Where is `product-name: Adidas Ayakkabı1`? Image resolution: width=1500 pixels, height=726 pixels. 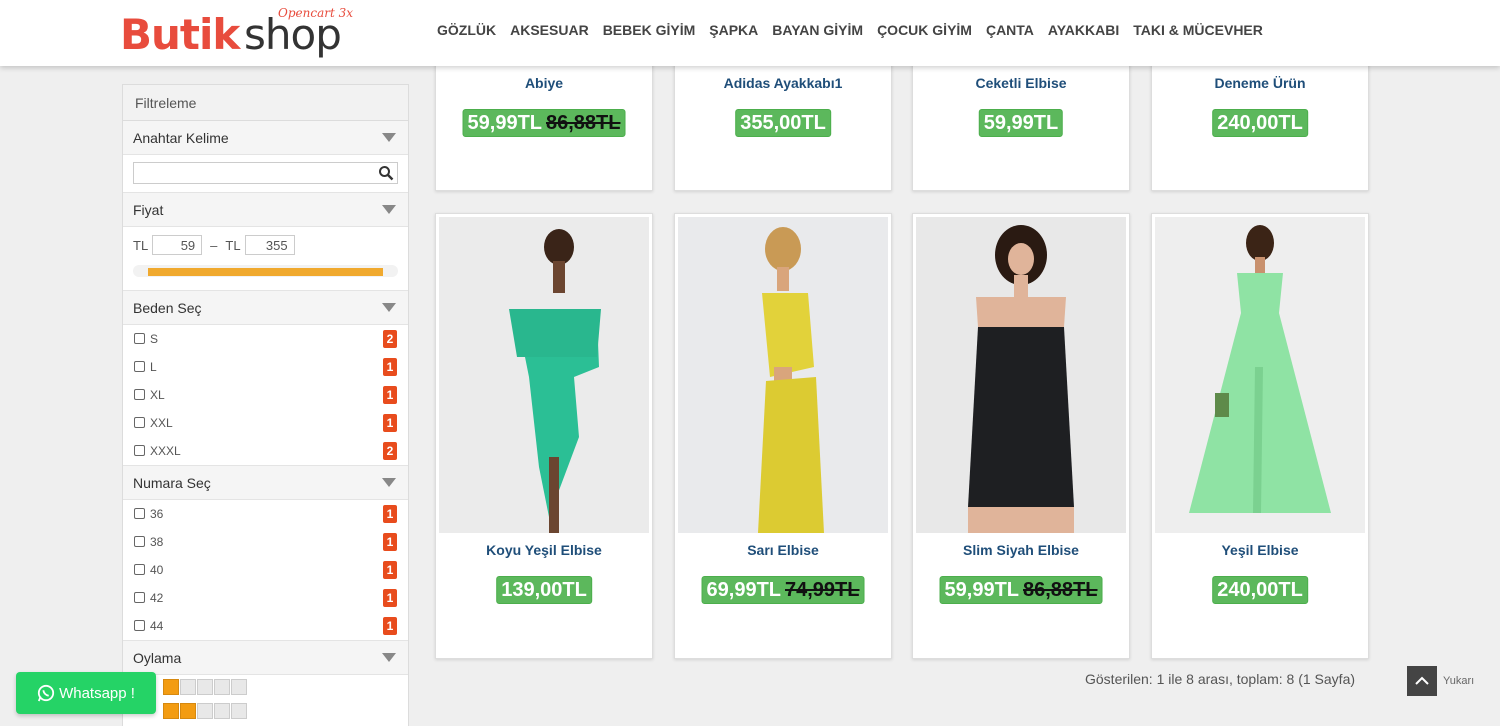 product-name: Adidas Ayakkabı1 is located at coordinates (783, 83).